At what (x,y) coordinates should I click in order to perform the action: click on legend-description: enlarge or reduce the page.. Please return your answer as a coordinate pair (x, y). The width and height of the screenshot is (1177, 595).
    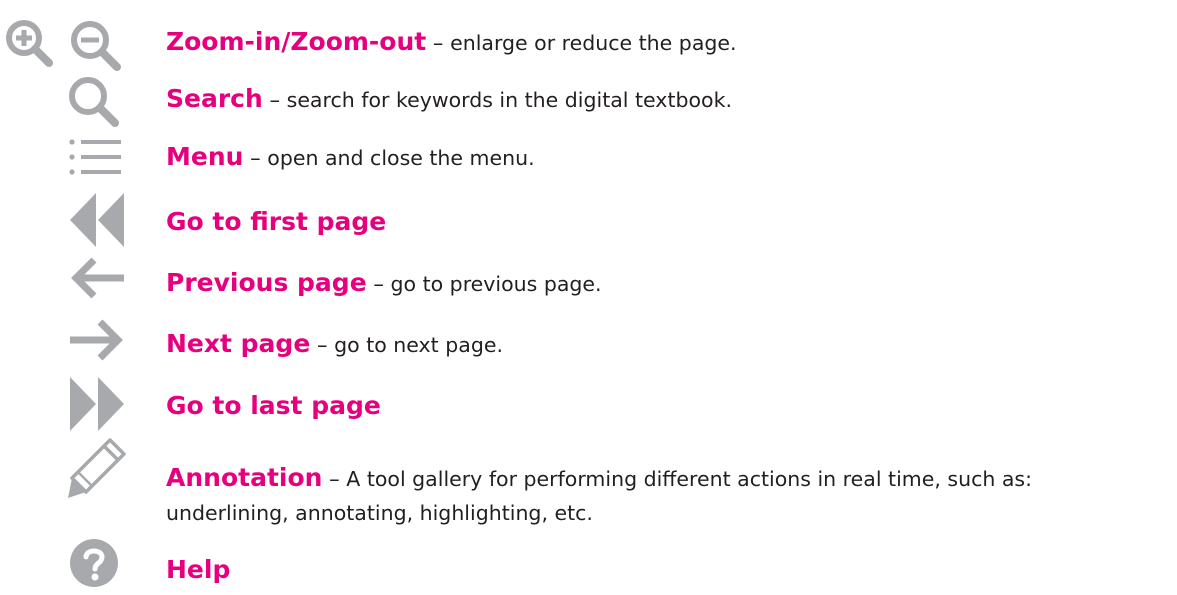
    Looking at the image, I should click on (593, 43).